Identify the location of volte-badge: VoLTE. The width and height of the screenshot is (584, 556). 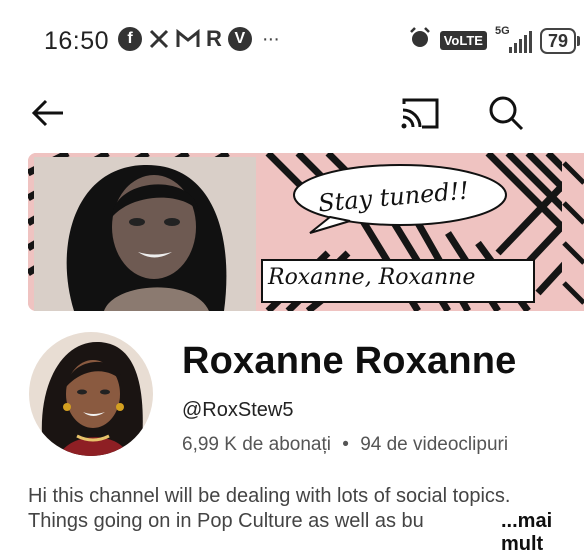
(463, 40).